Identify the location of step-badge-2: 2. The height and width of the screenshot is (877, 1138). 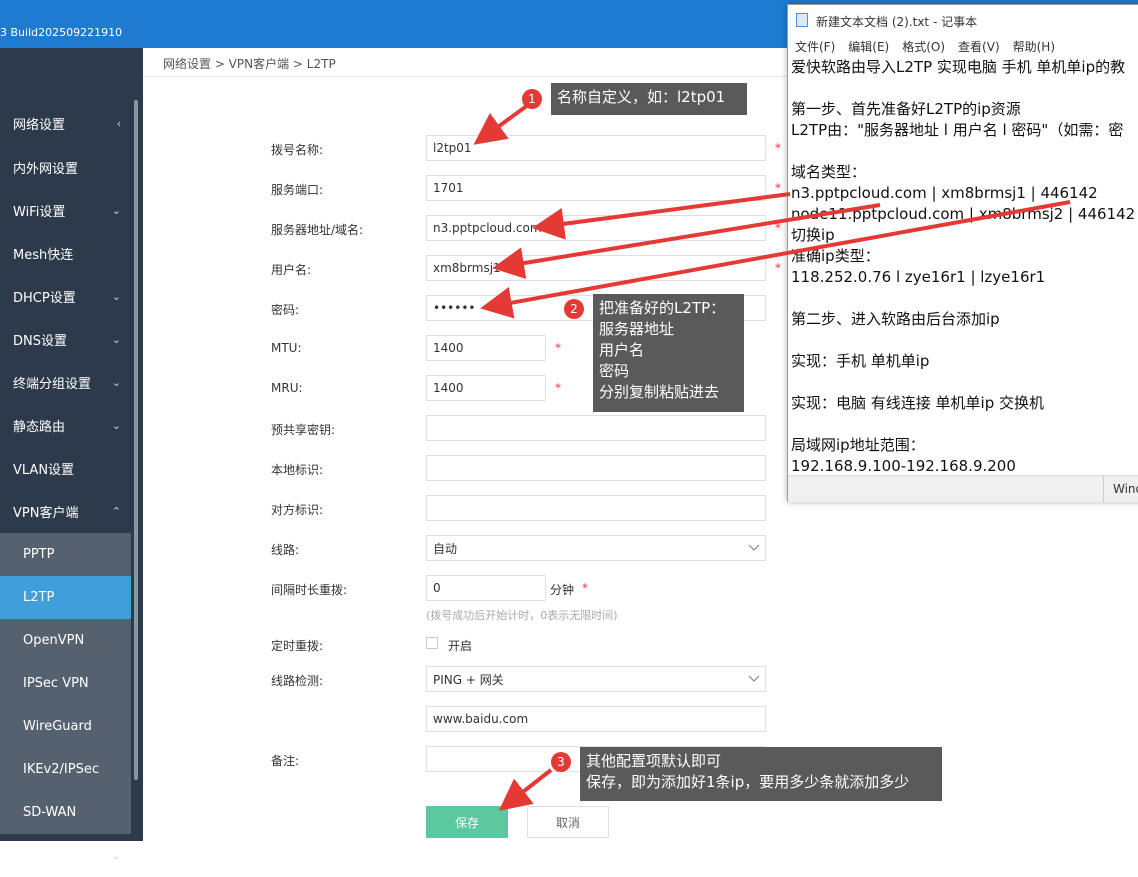
(574, 309).